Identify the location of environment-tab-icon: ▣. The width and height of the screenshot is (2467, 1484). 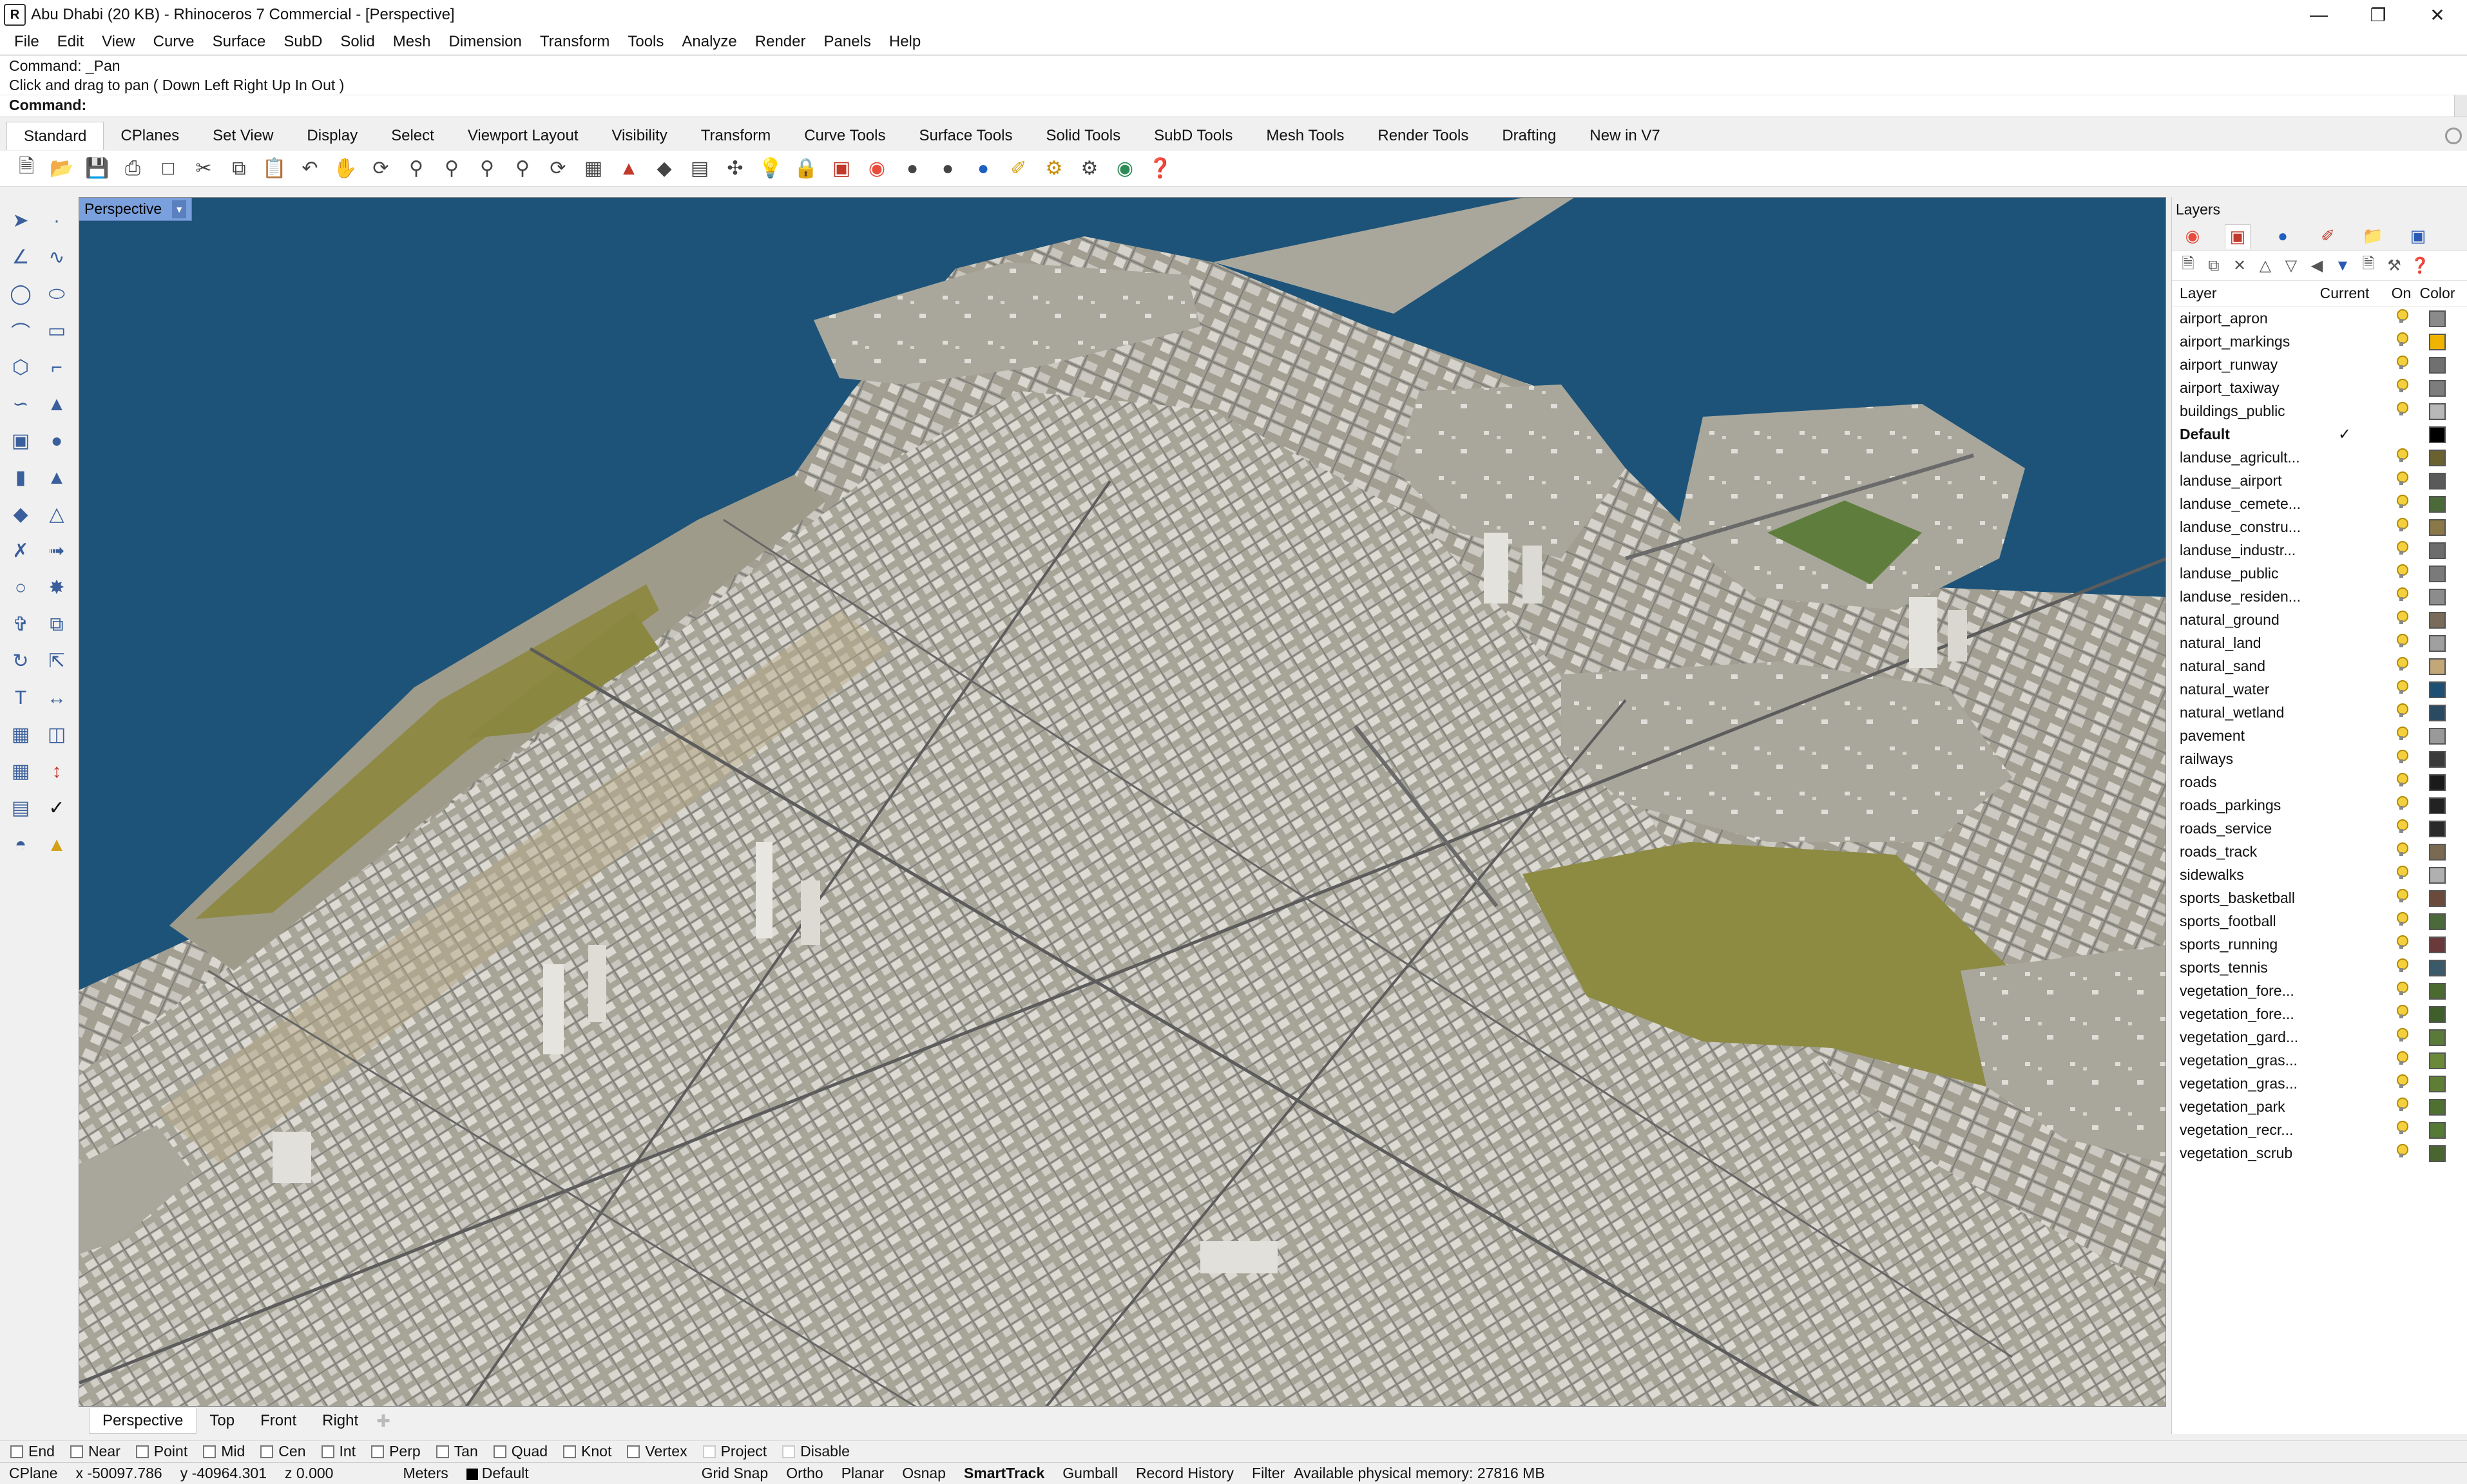
(2418, 236).